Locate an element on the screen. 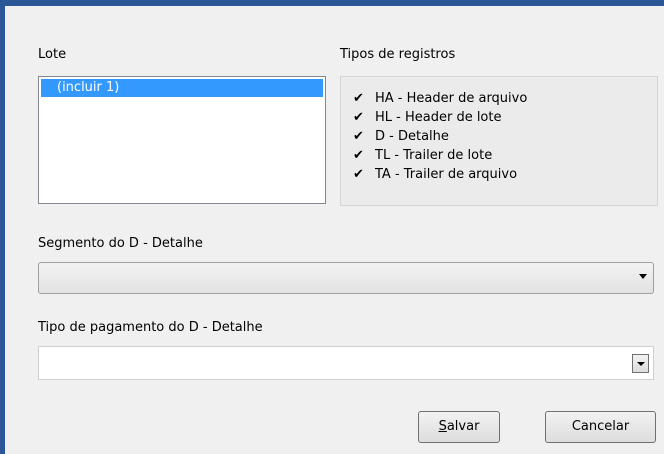  segmento-dropdown is located at coordinates (346, 278).